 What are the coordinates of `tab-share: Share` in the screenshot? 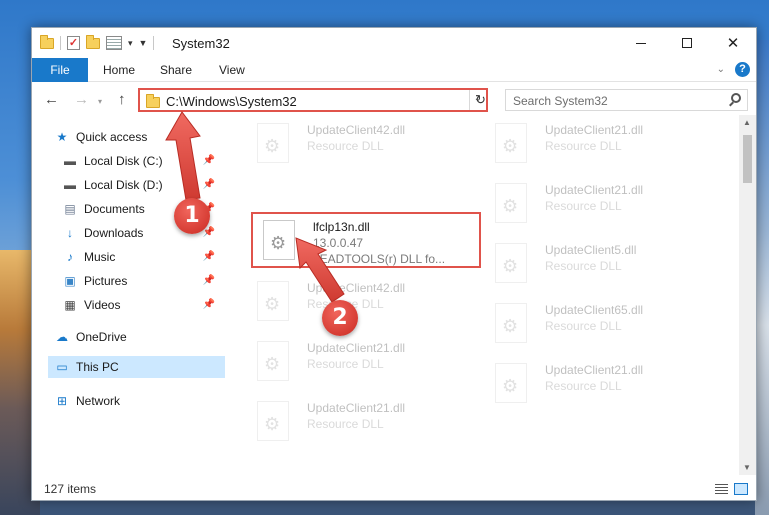 It's located at (176, 70).